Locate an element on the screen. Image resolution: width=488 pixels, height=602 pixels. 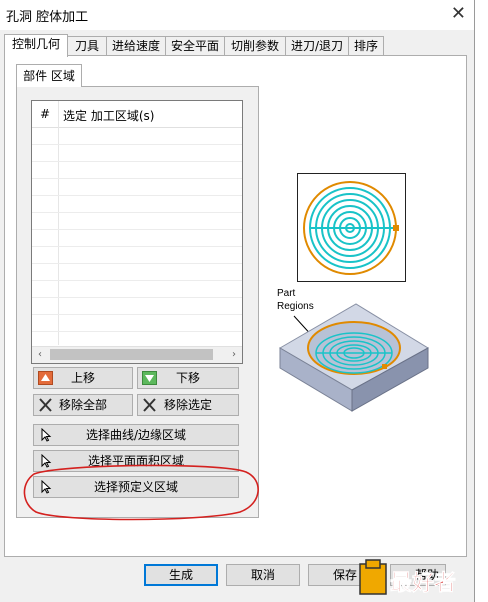
list-column-divider is located at coordinates (58, 223).